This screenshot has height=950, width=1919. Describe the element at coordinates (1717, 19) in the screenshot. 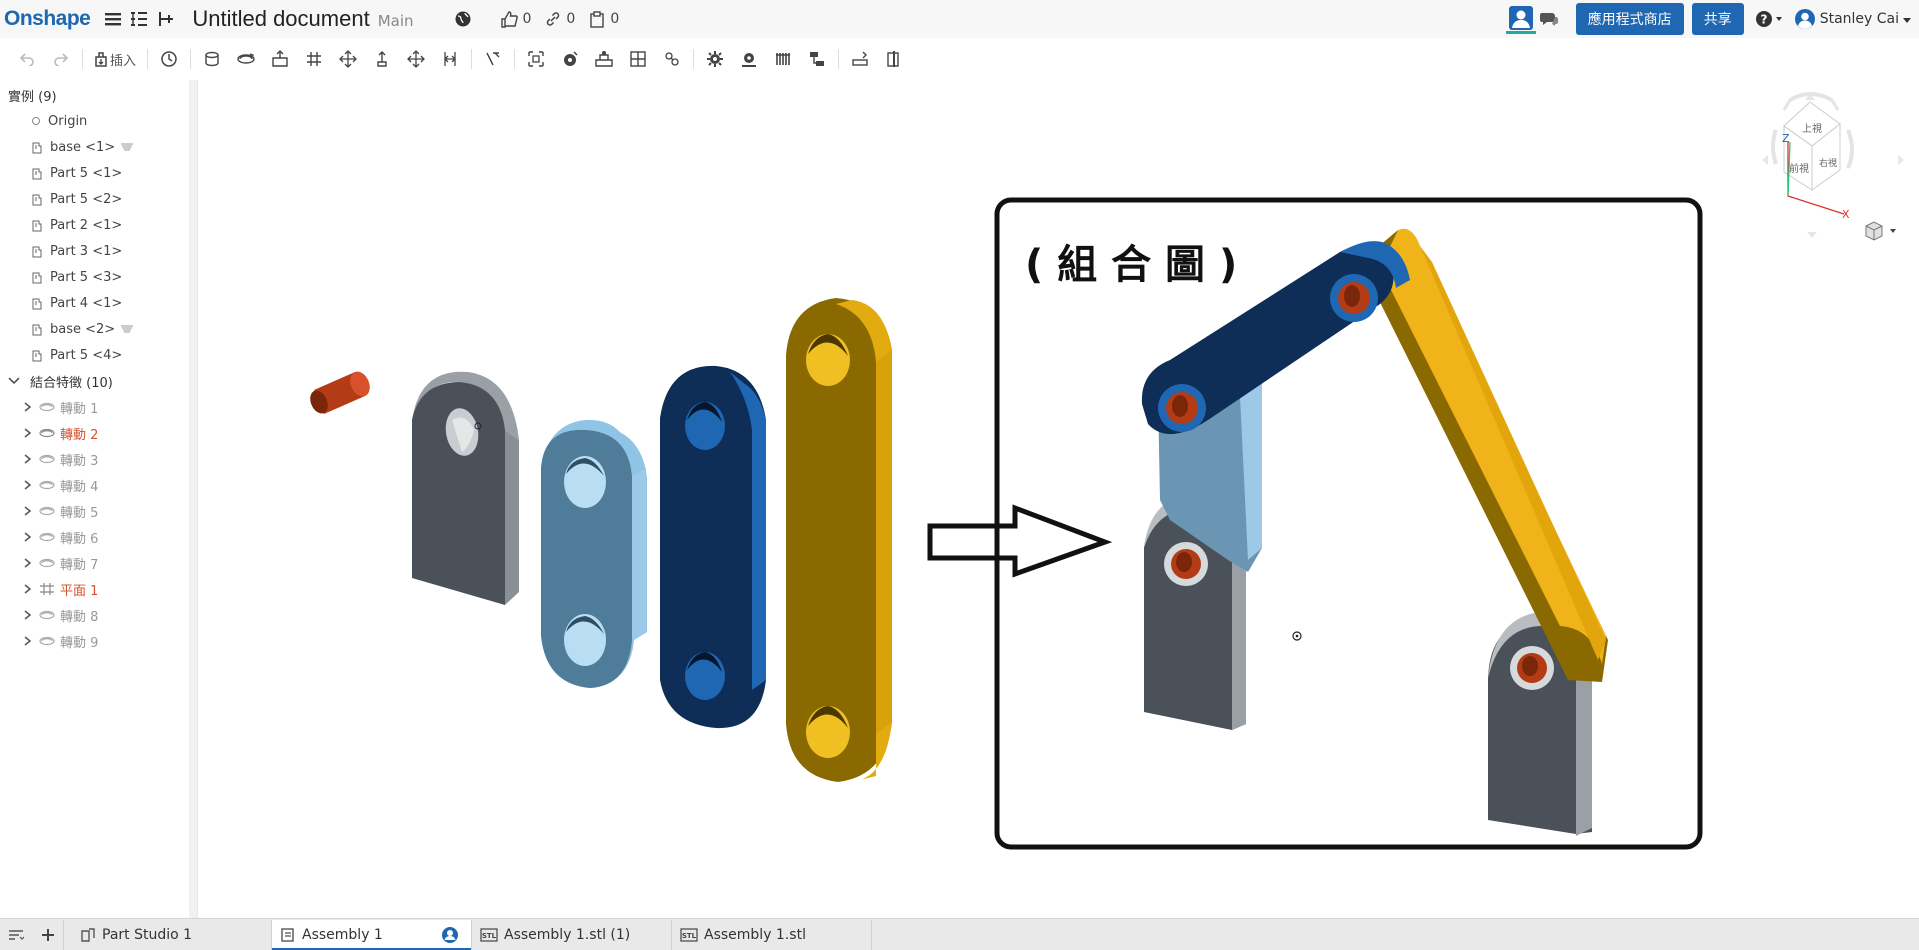

I see `share-button: 共享` at that location.